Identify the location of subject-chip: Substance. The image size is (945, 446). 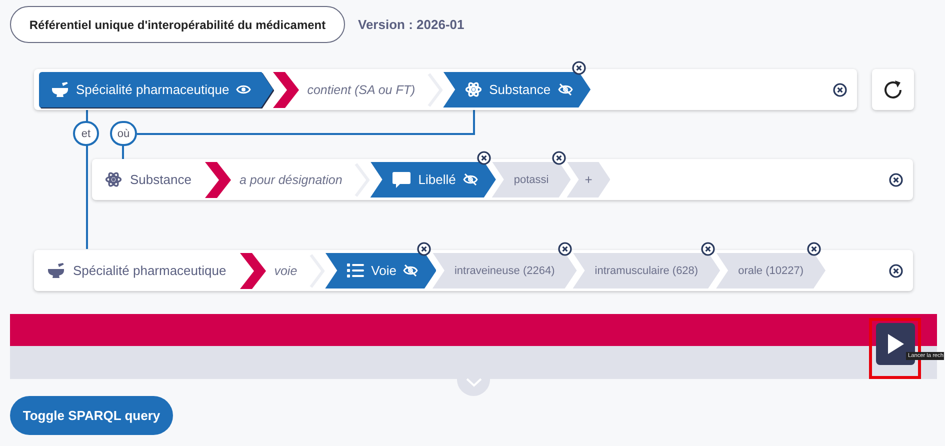
(151, 179).